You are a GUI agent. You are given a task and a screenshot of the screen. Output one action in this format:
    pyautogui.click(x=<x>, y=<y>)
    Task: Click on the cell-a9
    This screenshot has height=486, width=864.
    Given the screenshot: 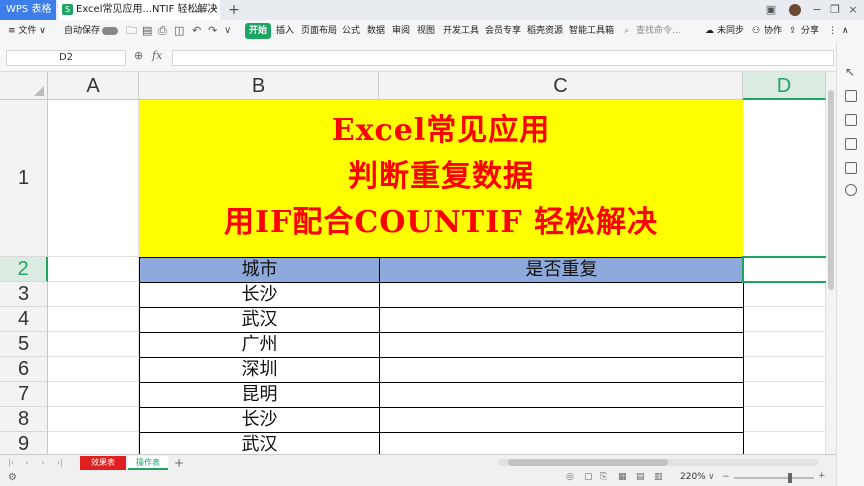 What is the action you would take?
    pyautogui.click(x=93, y=443)
    